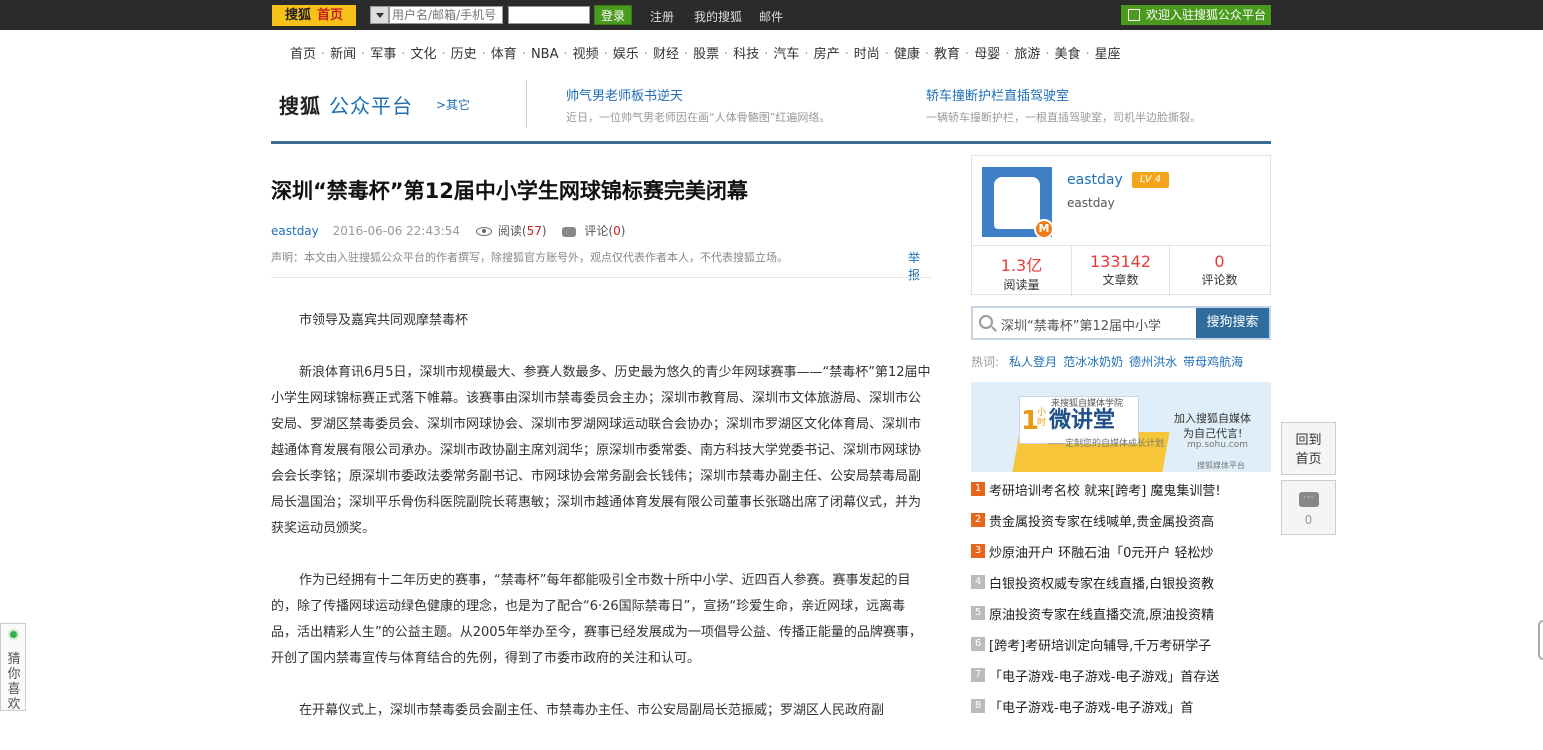  Describe the element at coordinates (1121, 557) in the screenshot. I see `list-item: 3 炒原油开户 环融石油「0元开户 轻松炒` at that location.